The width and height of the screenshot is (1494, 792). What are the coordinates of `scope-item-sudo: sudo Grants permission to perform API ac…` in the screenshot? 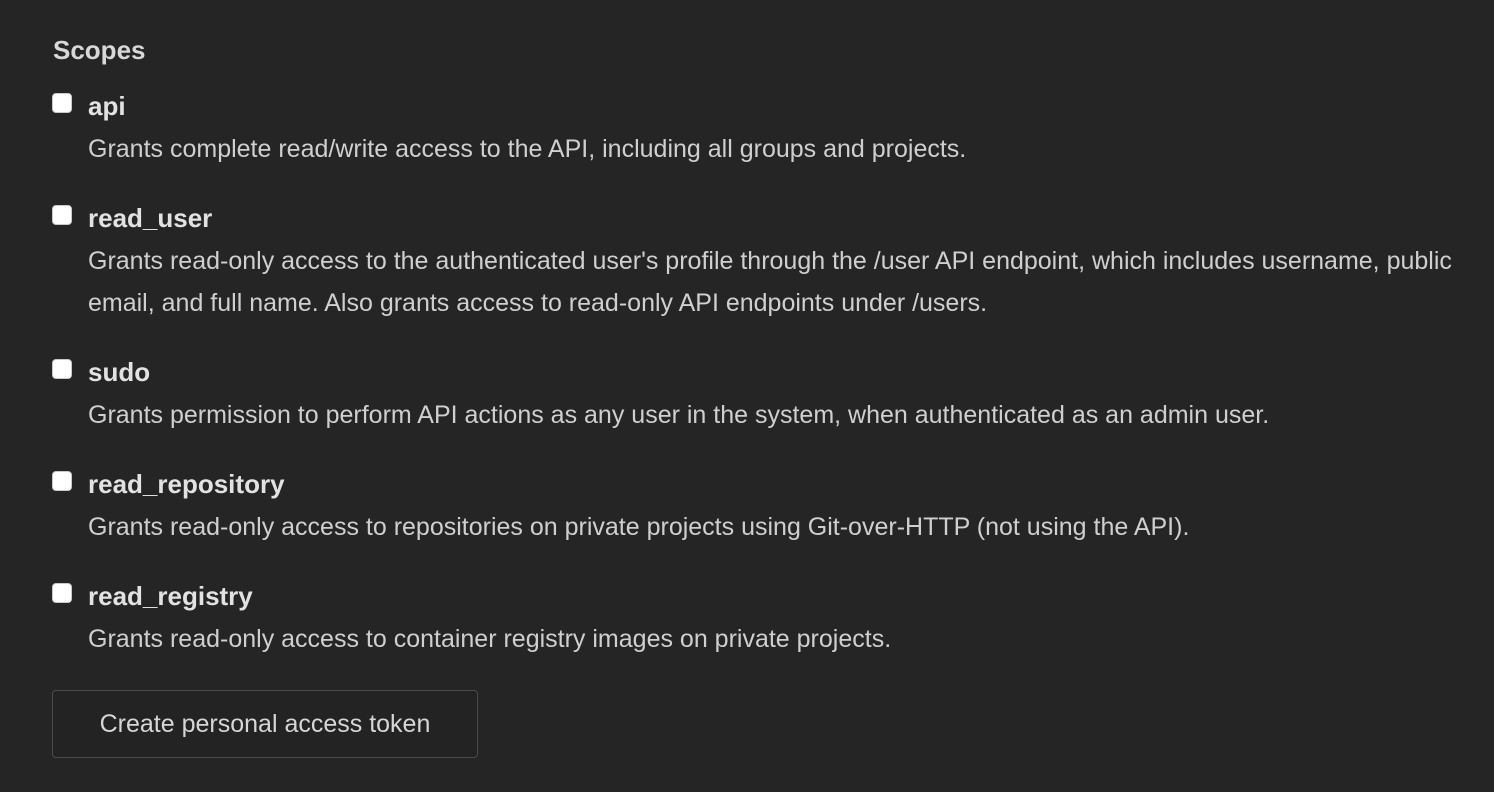 It's located at (762, 395).